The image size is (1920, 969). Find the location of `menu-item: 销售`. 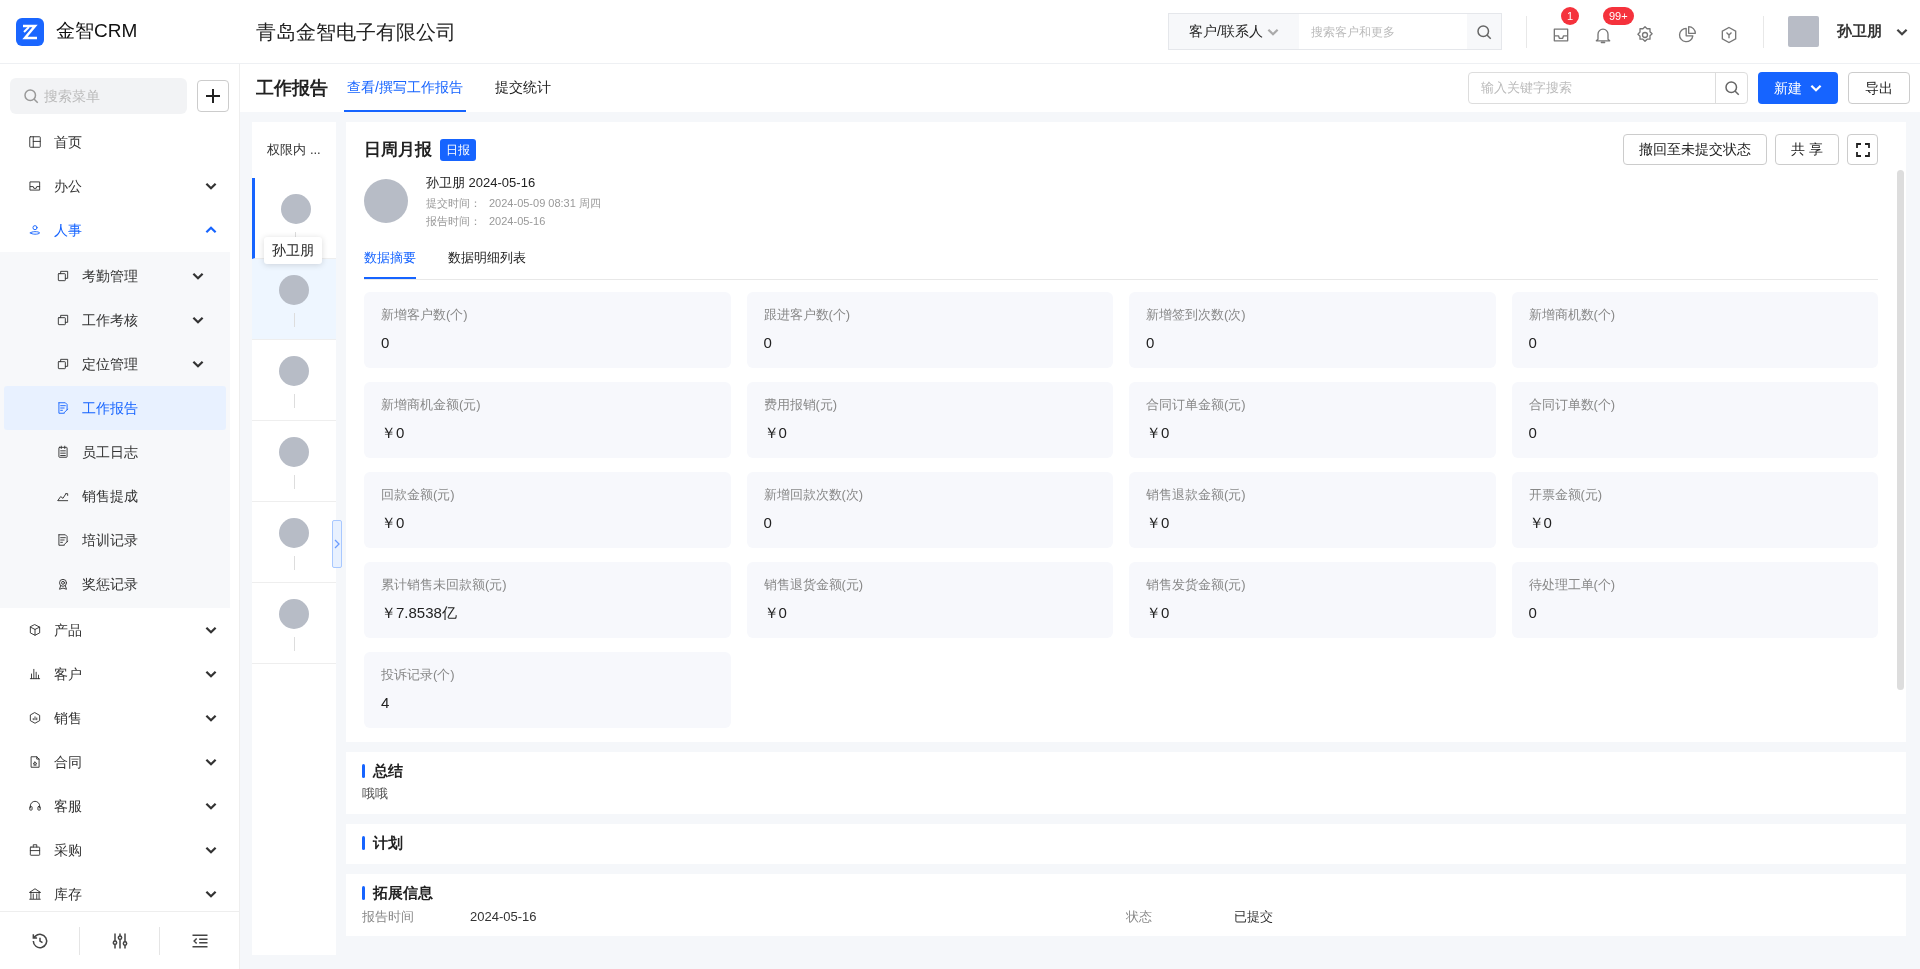

menu-item: 销售 is located at coordinates (119, 718).